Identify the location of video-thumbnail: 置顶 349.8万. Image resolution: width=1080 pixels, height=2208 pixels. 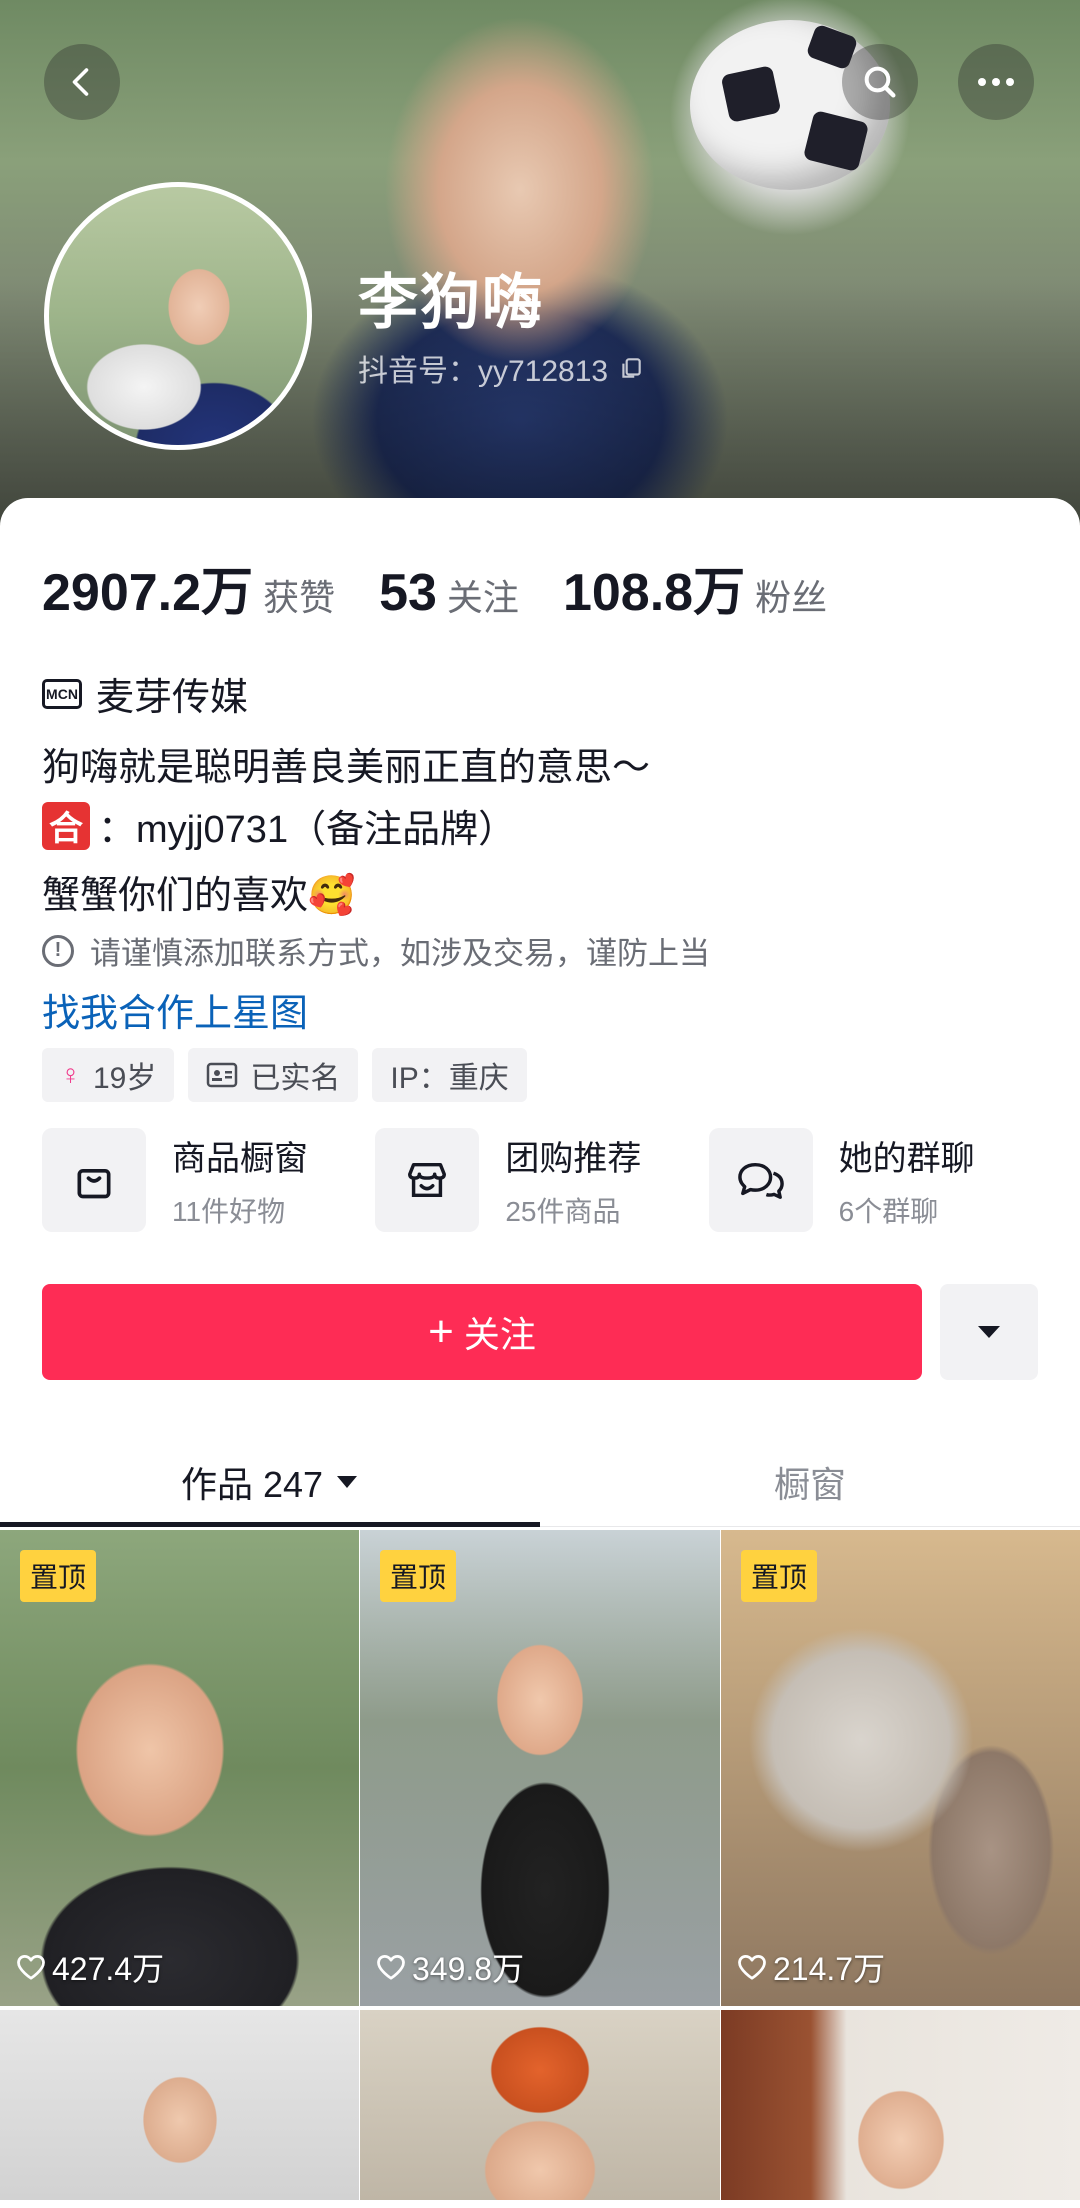
(540, 1768).